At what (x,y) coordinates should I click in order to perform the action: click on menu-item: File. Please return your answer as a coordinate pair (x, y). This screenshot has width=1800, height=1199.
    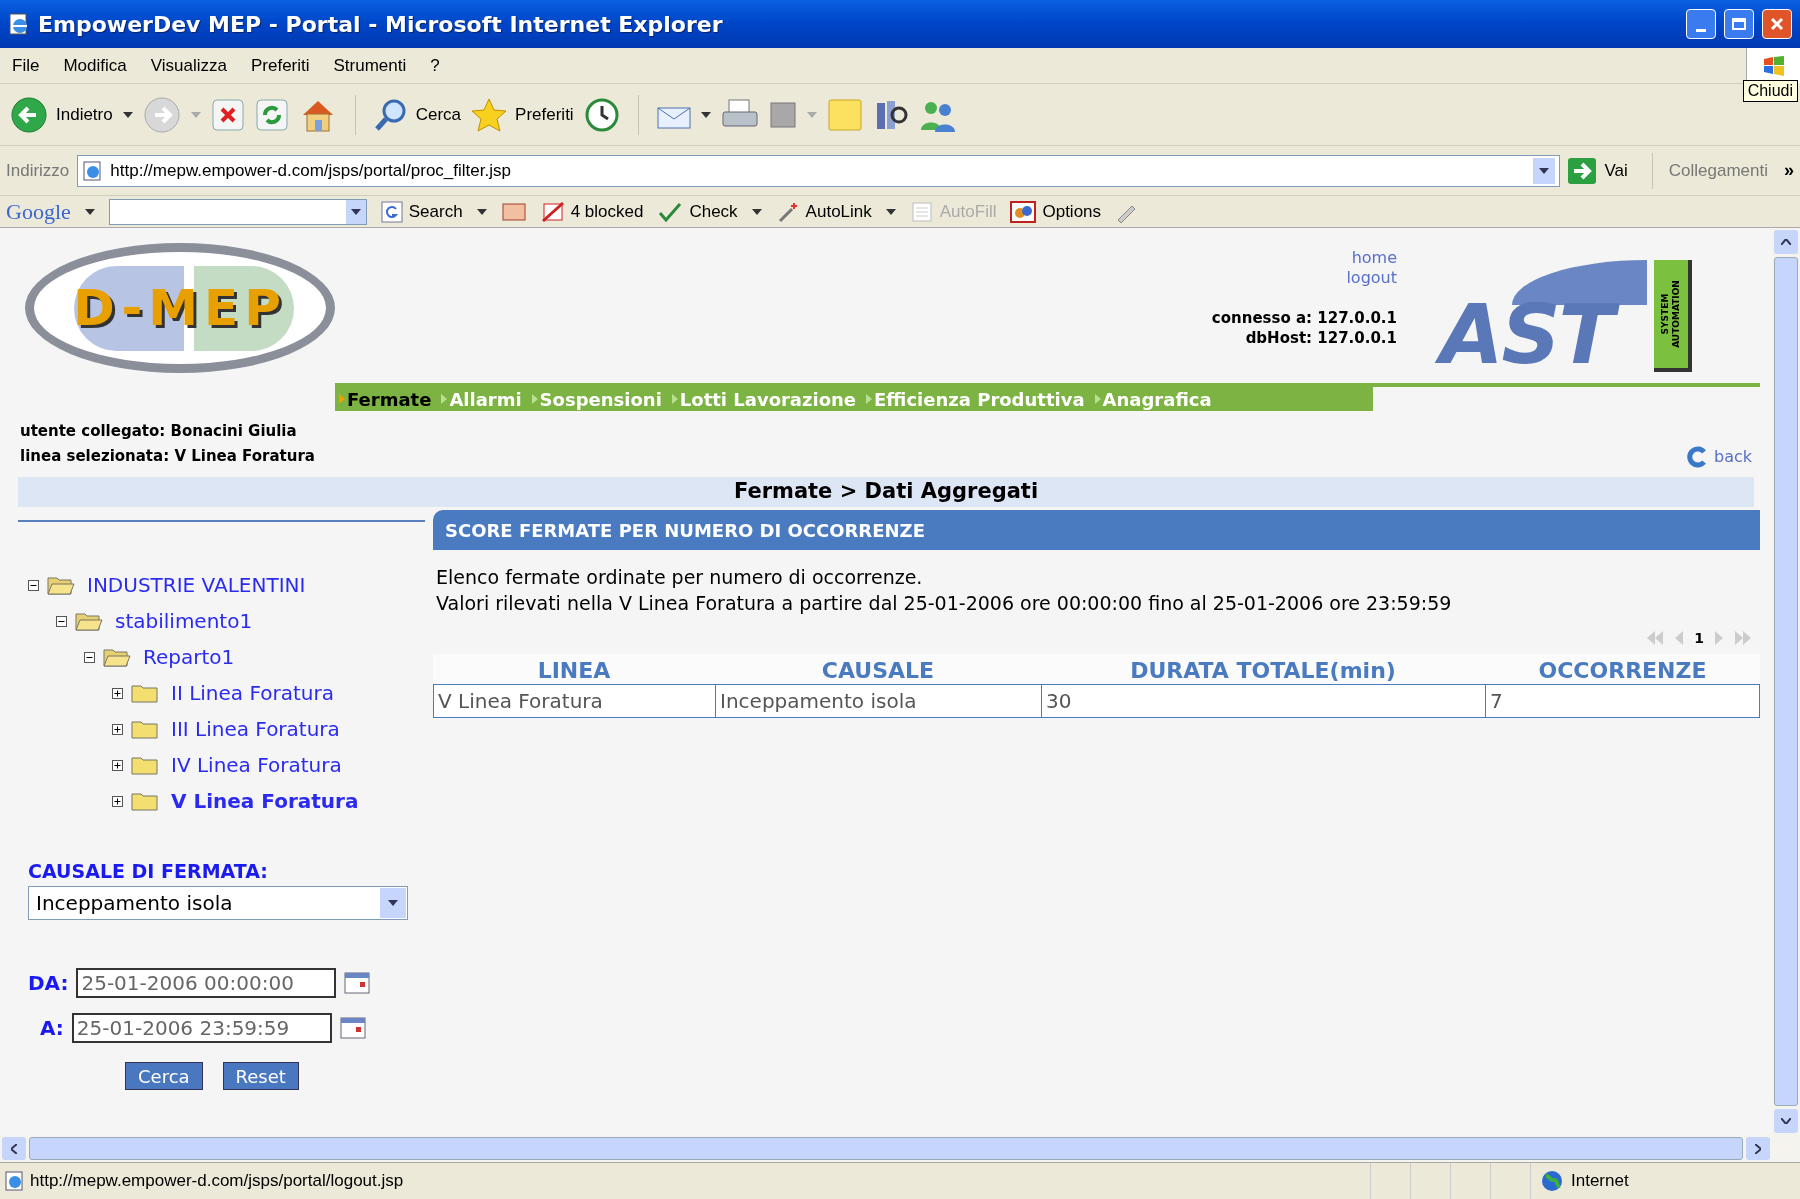
    Looking at the image, I should click on (26, 65).